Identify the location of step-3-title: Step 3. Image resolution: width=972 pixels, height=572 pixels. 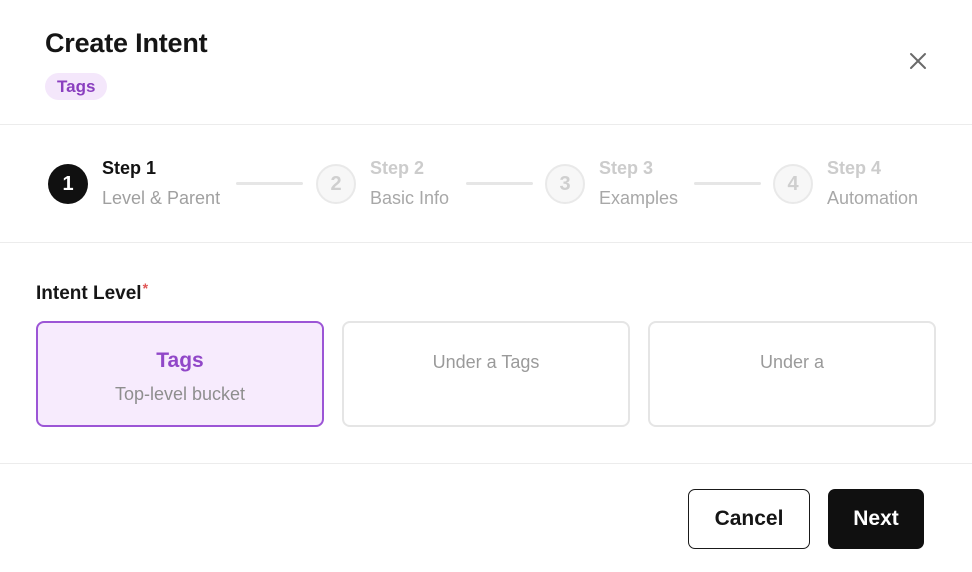
(626, 168).